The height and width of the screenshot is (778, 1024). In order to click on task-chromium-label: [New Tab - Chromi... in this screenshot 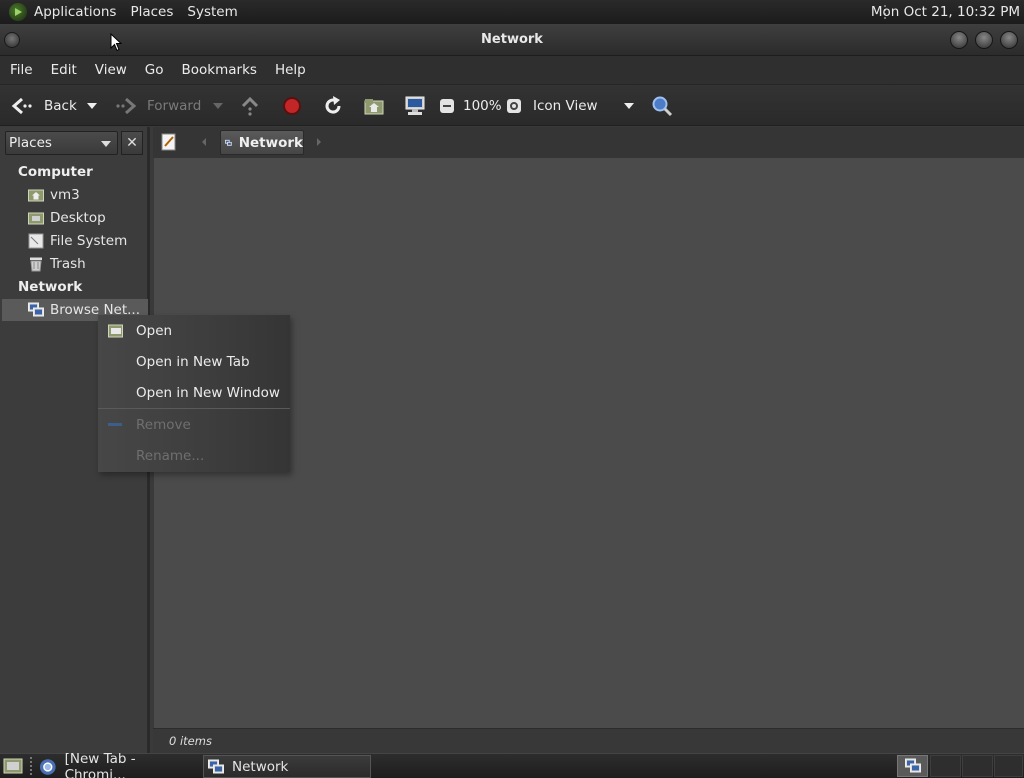, I will do `click(100, 764)`.